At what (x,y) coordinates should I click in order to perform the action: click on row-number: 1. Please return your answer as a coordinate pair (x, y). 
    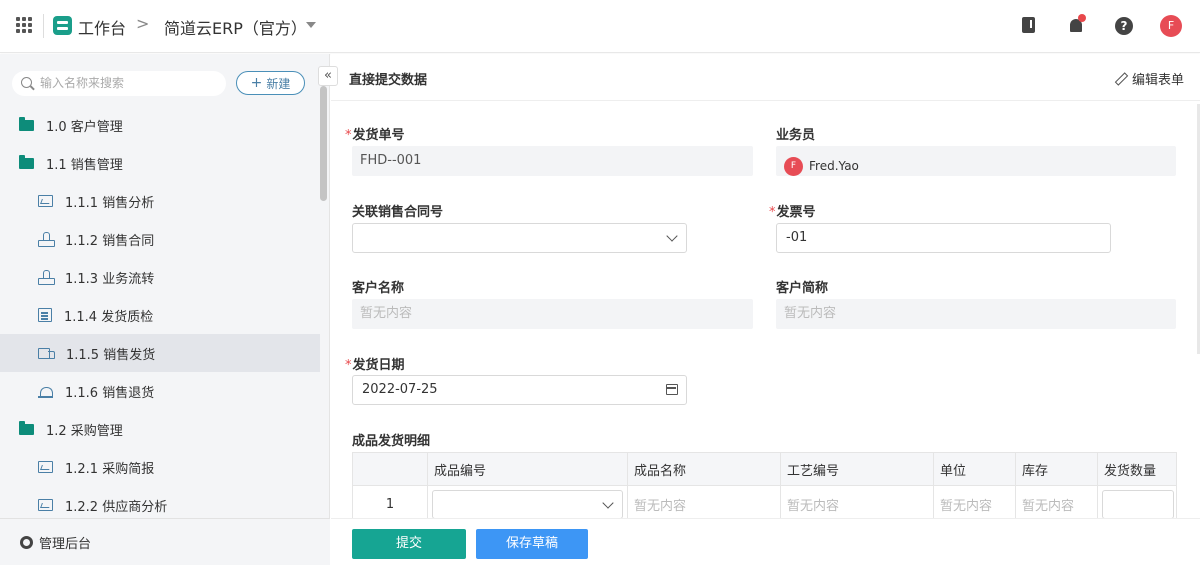
    Looking at the image, I should click on (390, 504).